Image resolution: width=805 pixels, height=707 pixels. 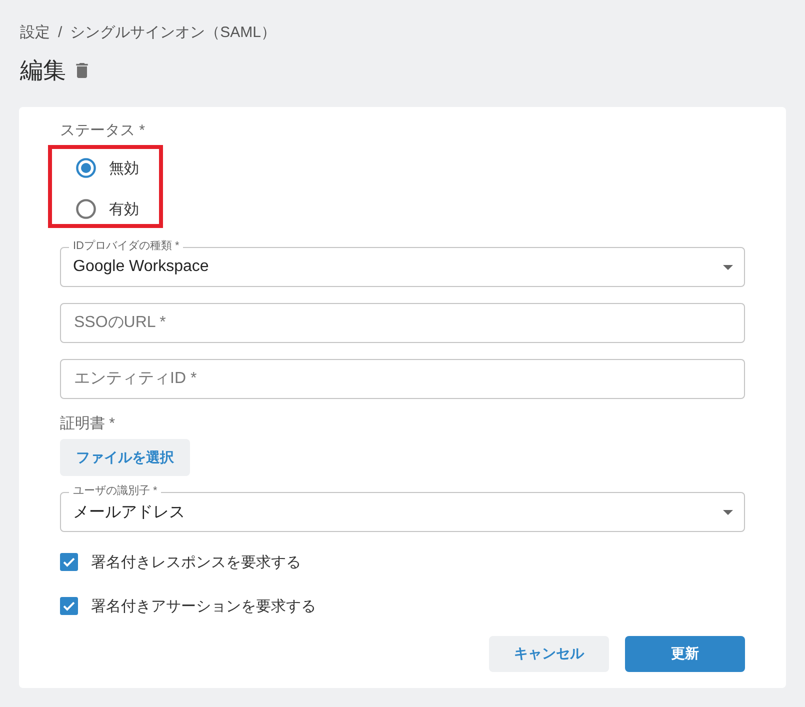 I want to click on trash-icon, so click(x=82, y=70).